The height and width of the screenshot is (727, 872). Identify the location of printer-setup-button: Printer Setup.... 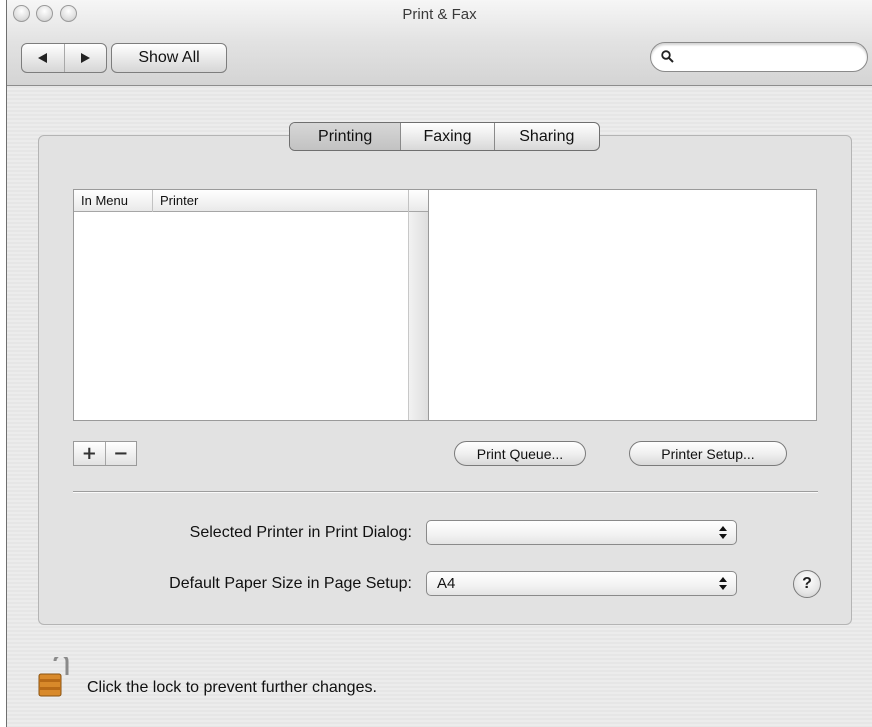
(708, 453).